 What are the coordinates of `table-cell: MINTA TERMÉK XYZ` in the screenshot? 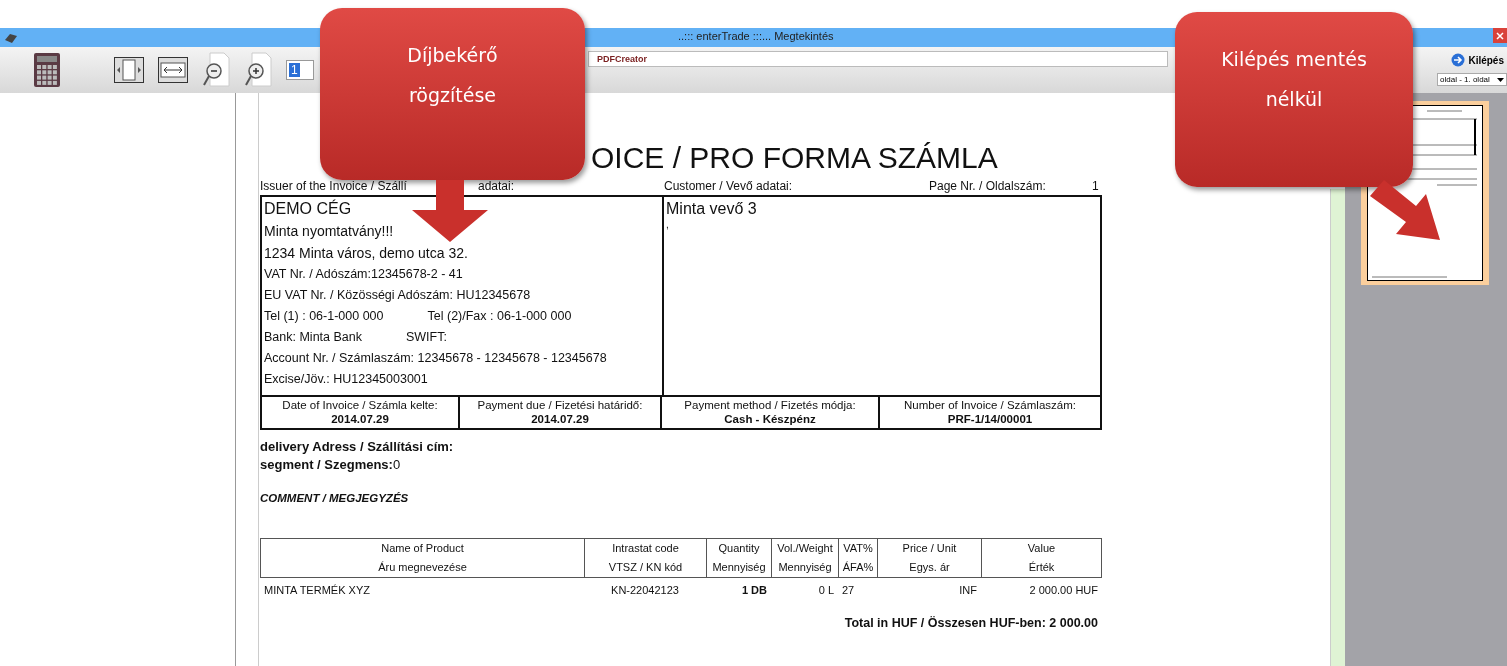 It's located at (317, 590).